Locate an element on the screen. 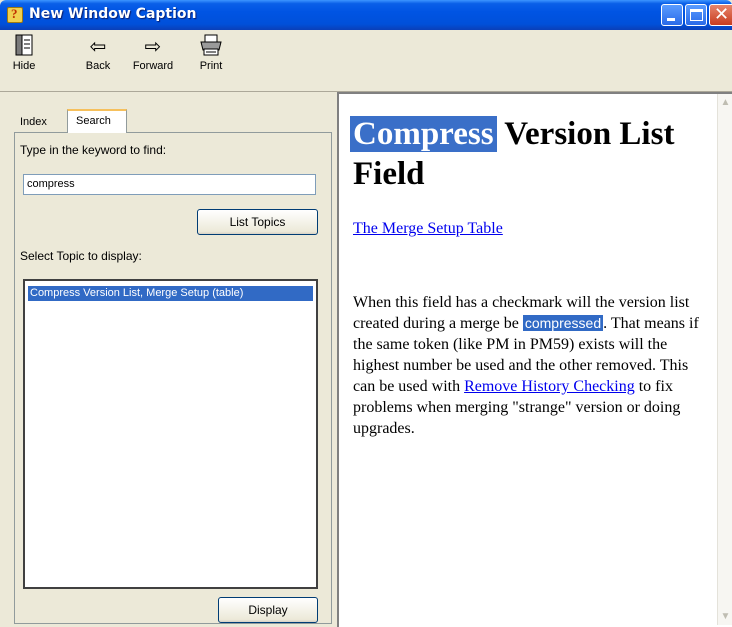  scroll-up-icon: ▲ is located at coordinates (725, 102).